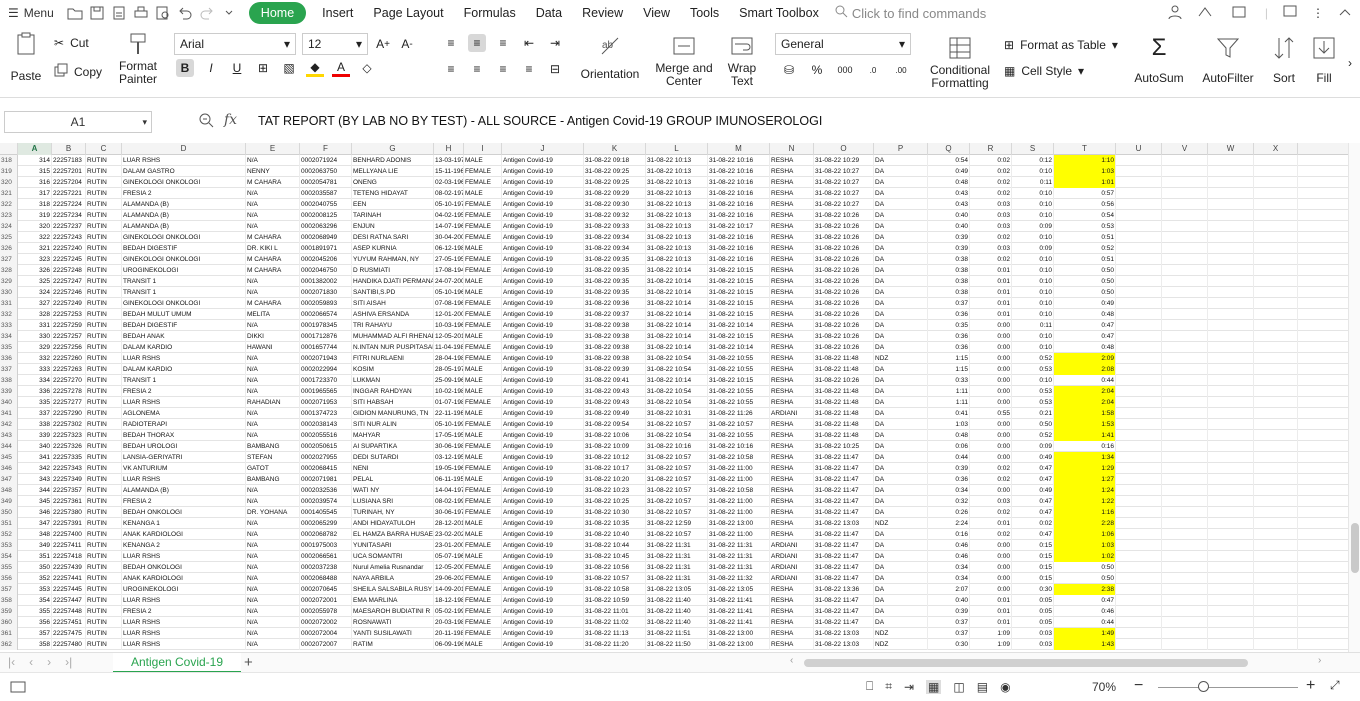 The height and width of the screenshot is (701, 1360). Describe the element at coordinates (615, 413) in the screenshot. I see `cell: 31-08-22 09:49` at that location.